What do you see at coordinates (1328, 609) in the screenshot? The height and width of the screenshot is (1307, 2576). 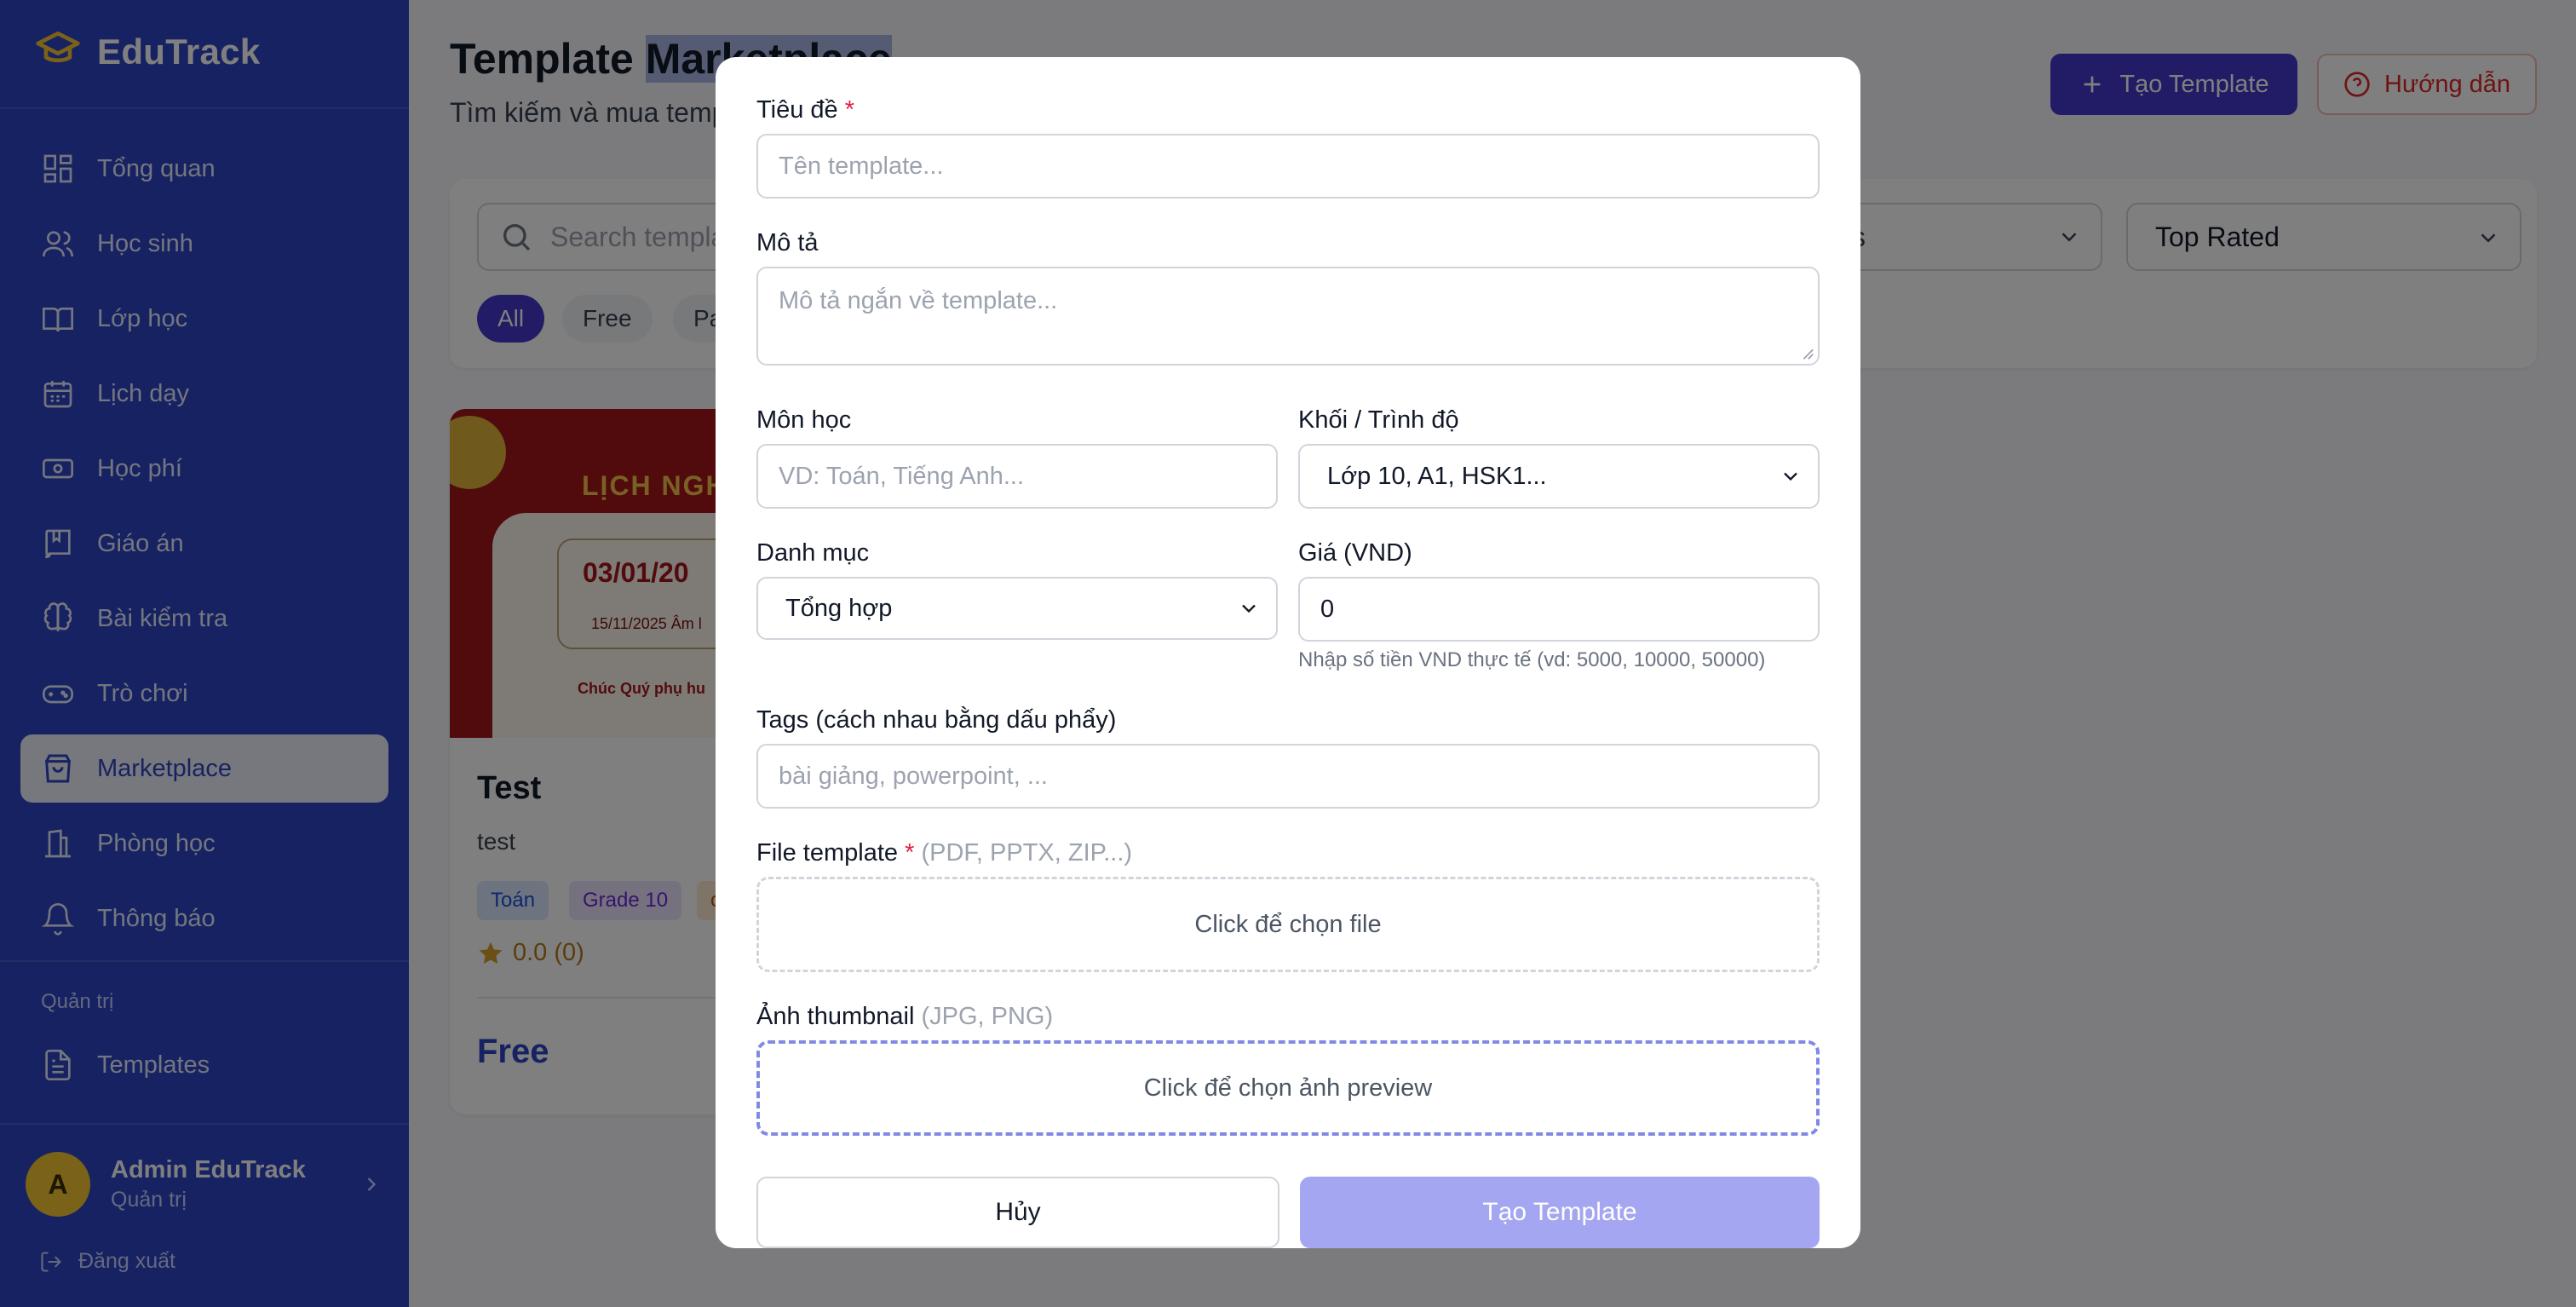 I see `price-value: 0` at bounding box center [1328, 609].